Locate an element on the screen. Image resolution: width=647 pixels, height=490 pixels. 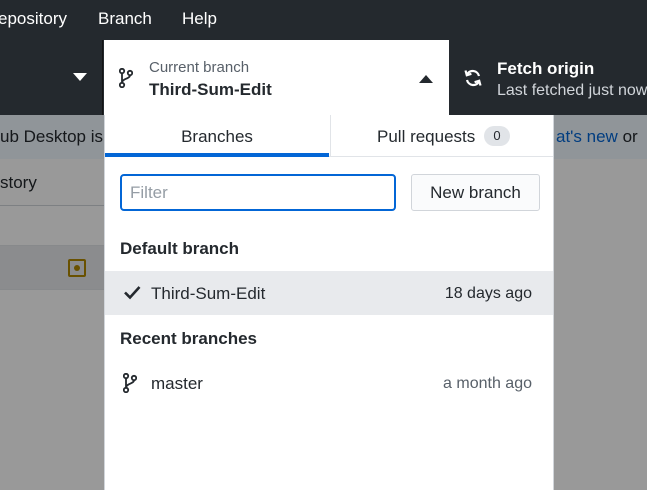
current-branch-name: Third-Sum-Edit is located at coordinates (210, 89).